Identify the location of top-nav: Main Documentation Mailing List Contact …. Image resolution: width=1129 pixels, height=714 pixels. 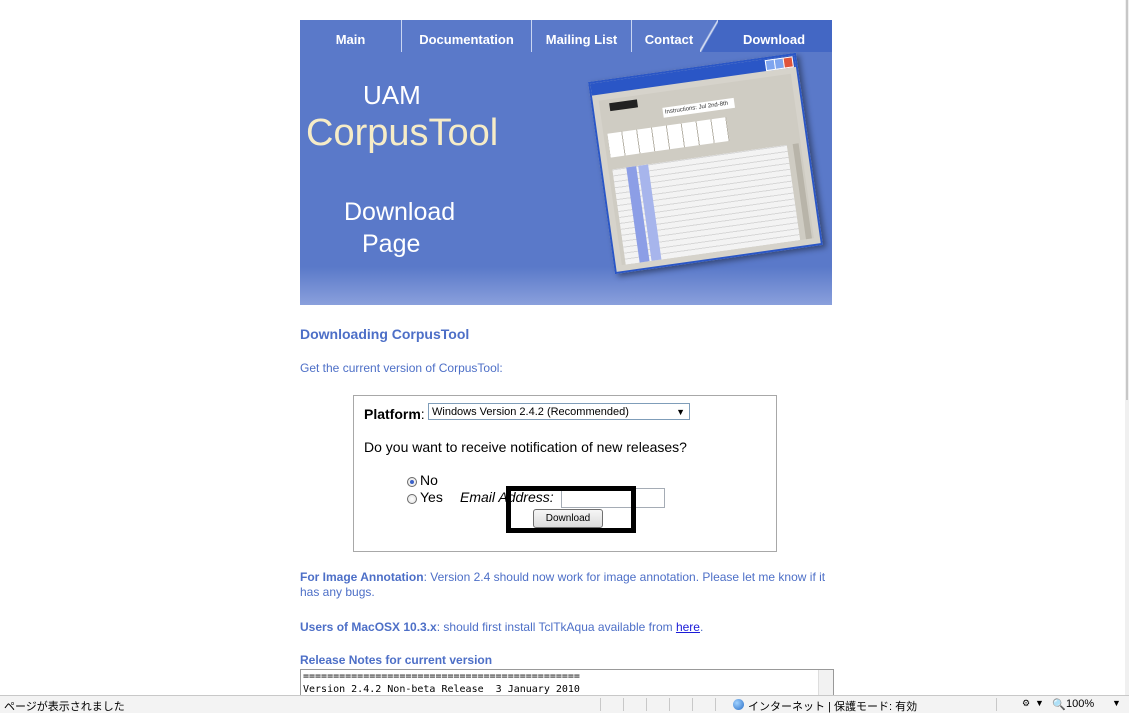
(566, 36).